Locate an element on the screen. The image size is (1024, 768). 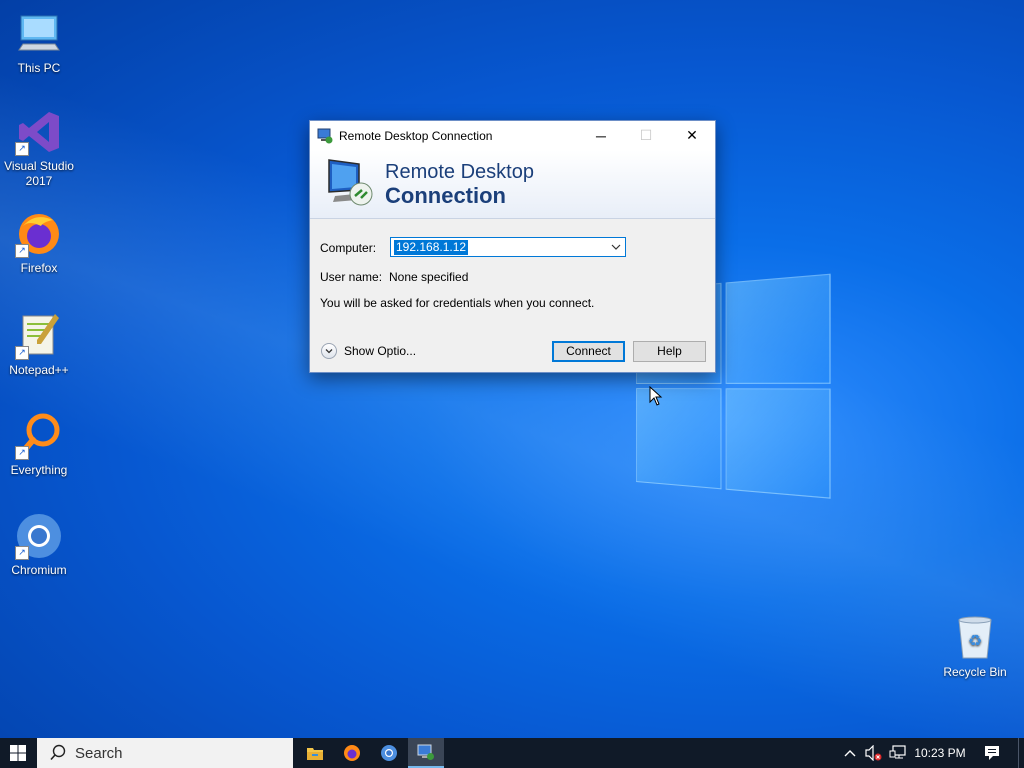
help-button: Help is located at coordinates (669, 351).